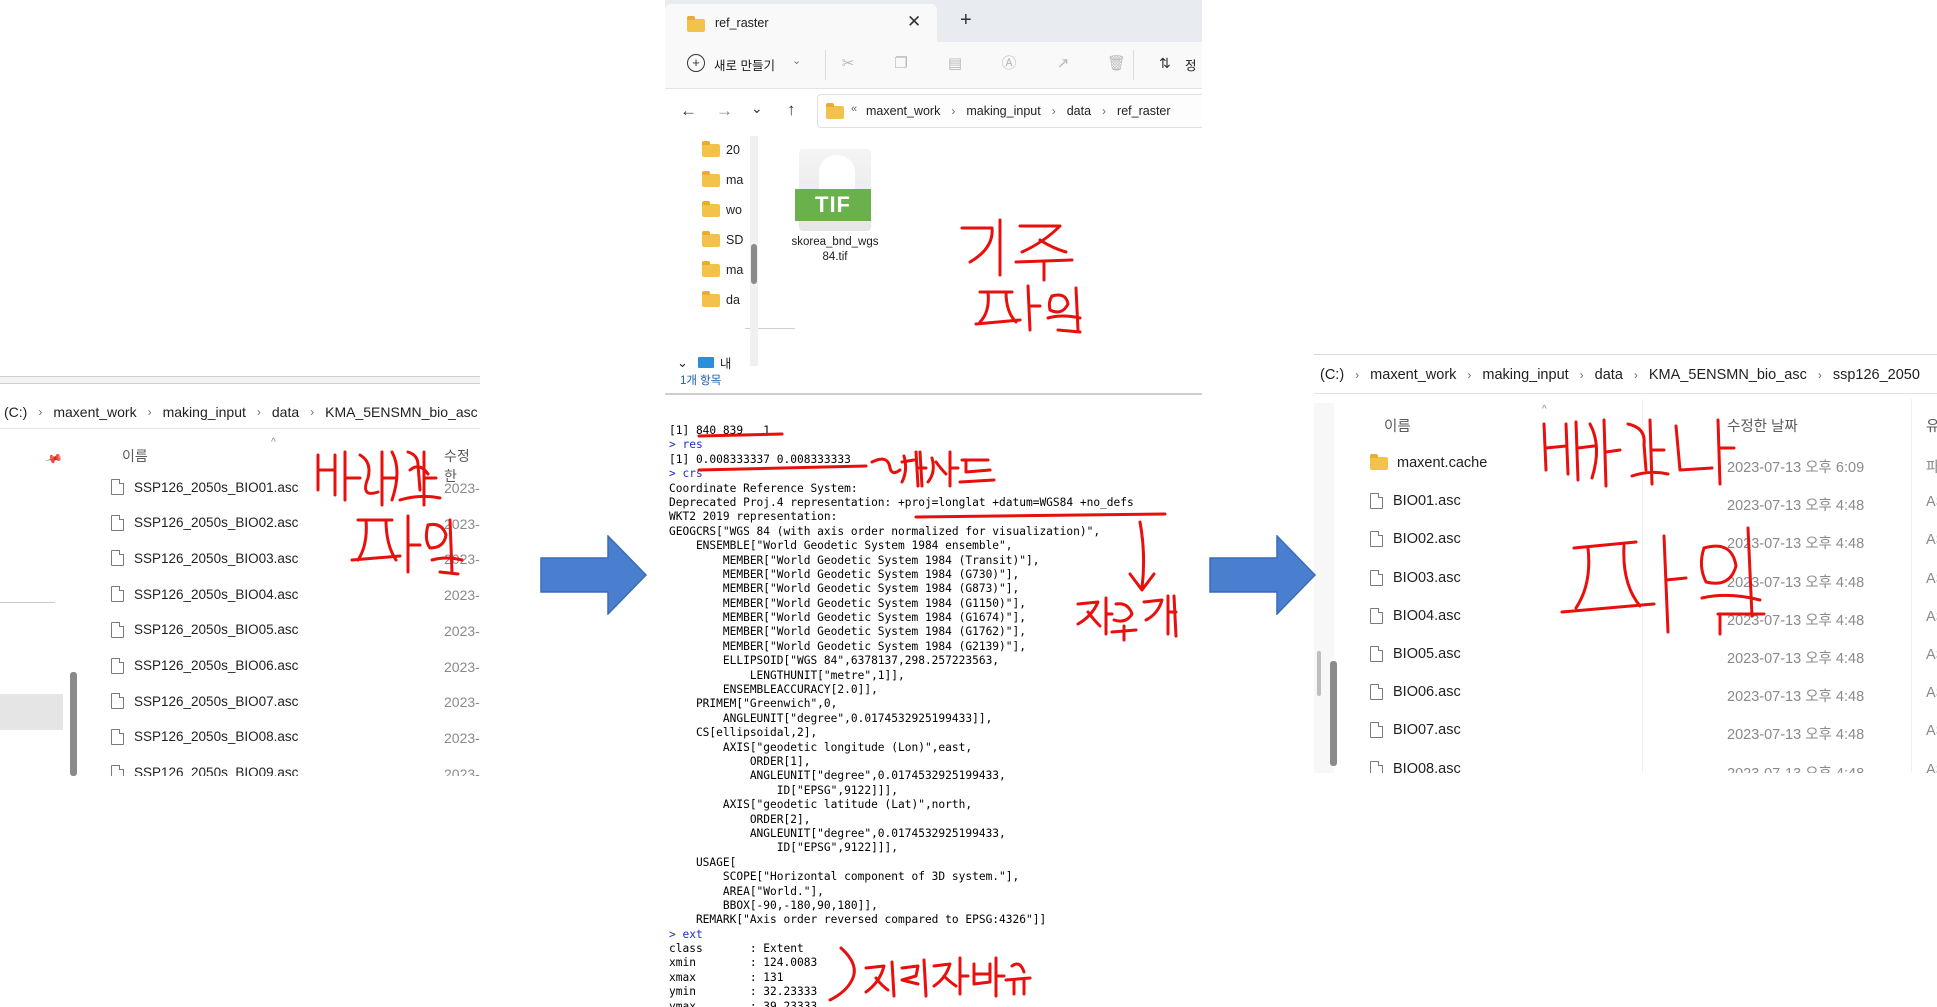 The height and width of the screenshot is (1007, 1937). What do you see at coordinates (842, 974) in the screenshot?
I see `bracket-extent` at bounding box center [842, 974].